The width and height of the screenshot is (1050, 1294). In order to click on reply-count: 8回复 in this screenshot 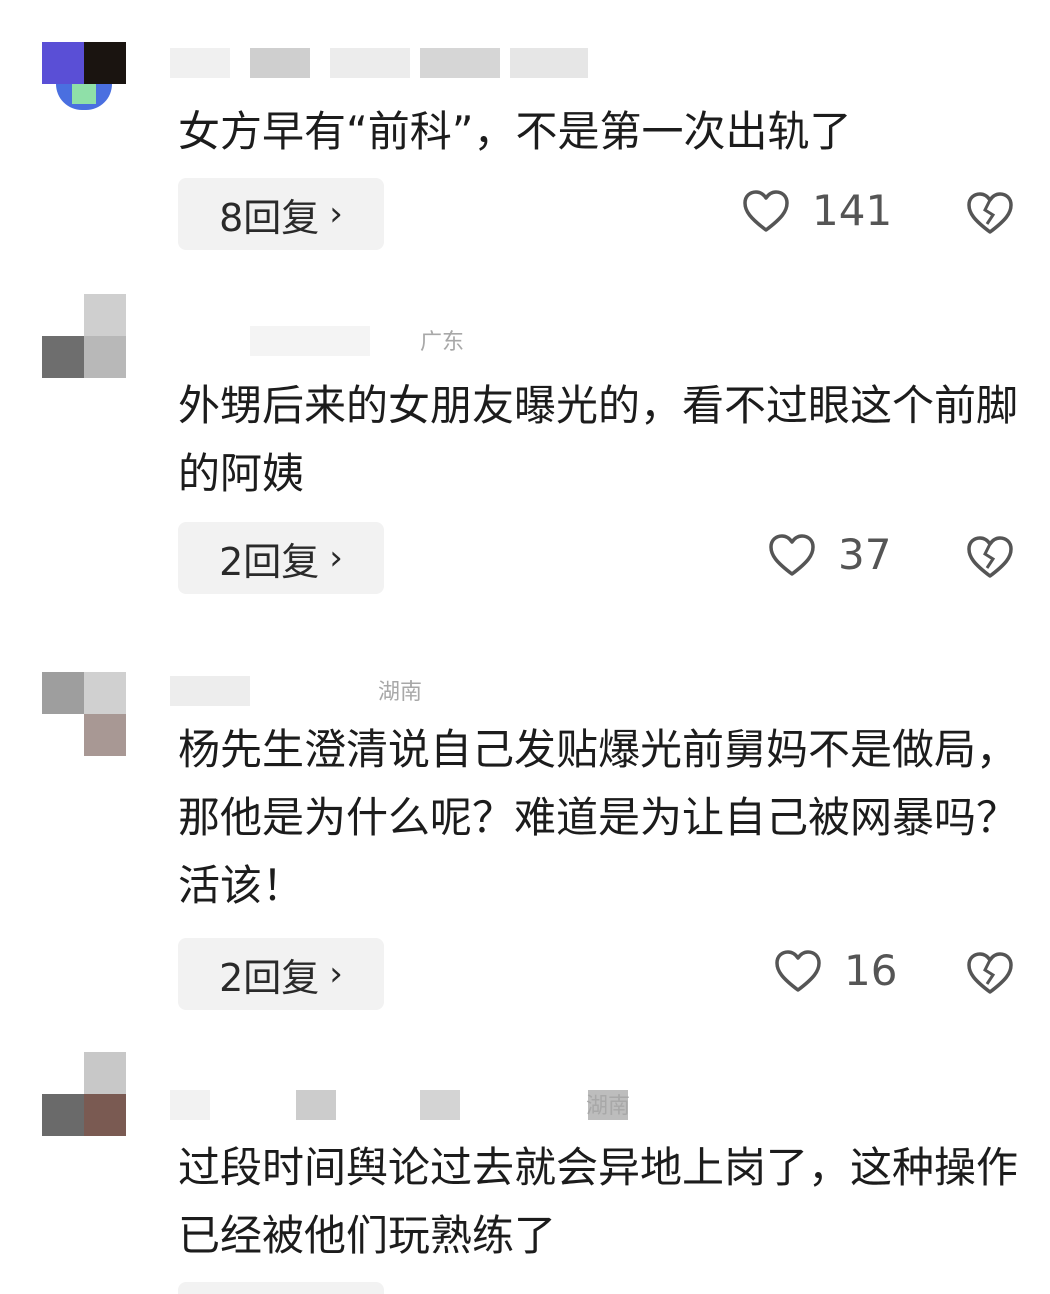, I will do `click(269, 217)`.